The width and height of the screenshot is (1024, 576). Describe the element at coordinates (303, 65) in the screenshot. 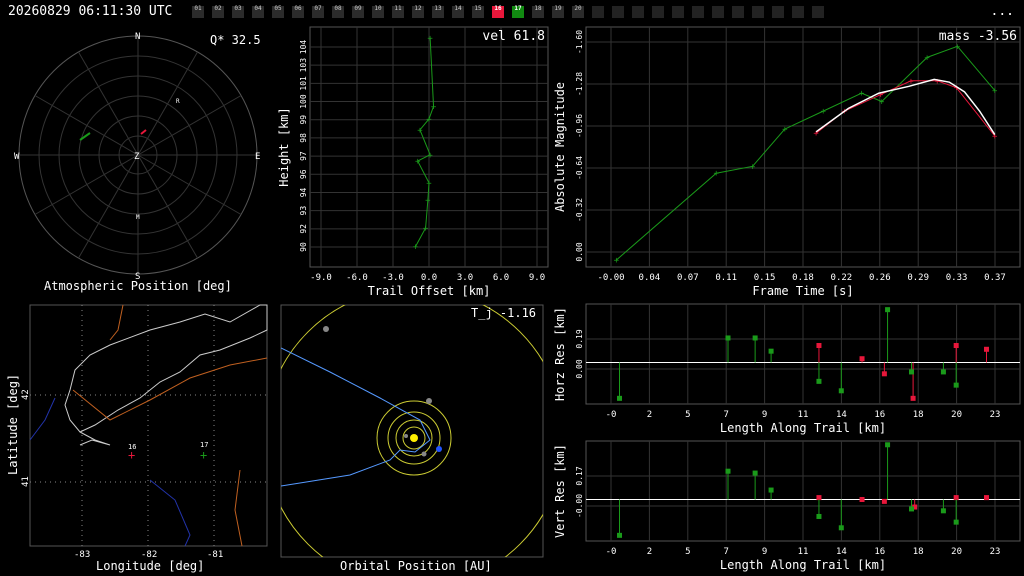

I see `height-ytick: 103` at that location.